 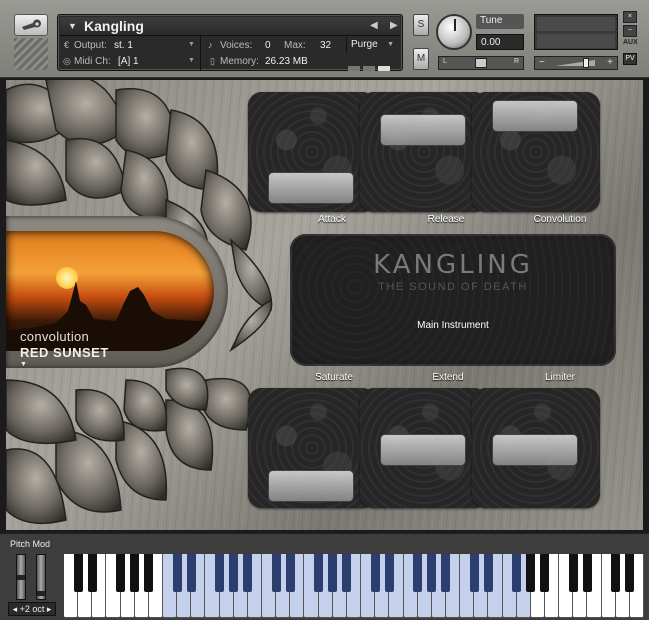 I want to click on release-slider, so click(x=424, y=152).